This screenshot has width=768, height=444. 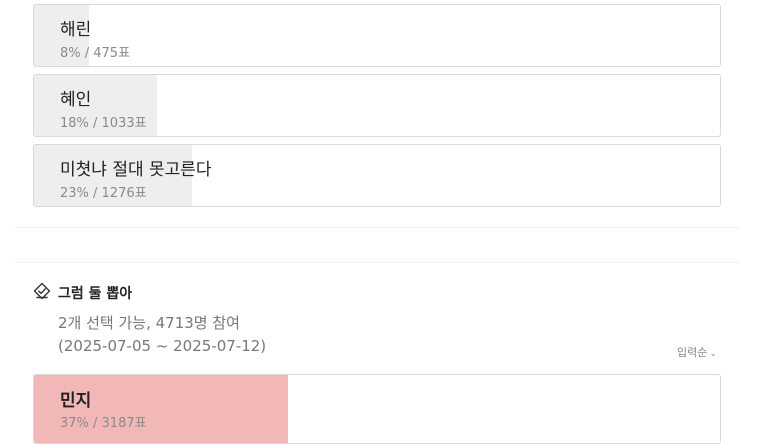 What do you see at coordinates (149, 323) in the screenshot?
I see `poll-meta: 2개 선택 가능, 4713명 참여` at bounding box center [149, 323].